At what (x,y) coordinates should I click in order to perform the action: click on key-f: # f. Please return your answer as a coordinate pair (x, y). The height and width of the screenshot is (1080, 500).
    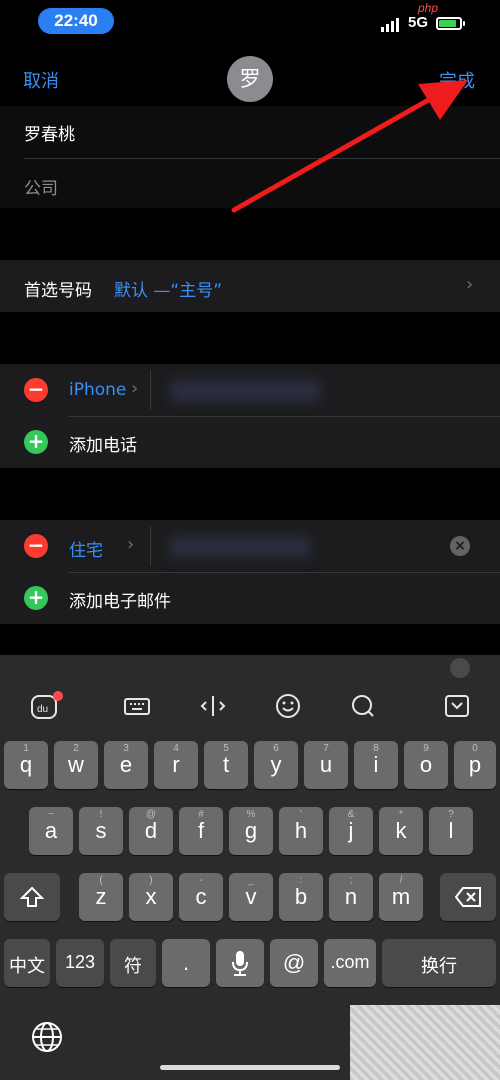
    Looking at the image, I should click on (201, 831).